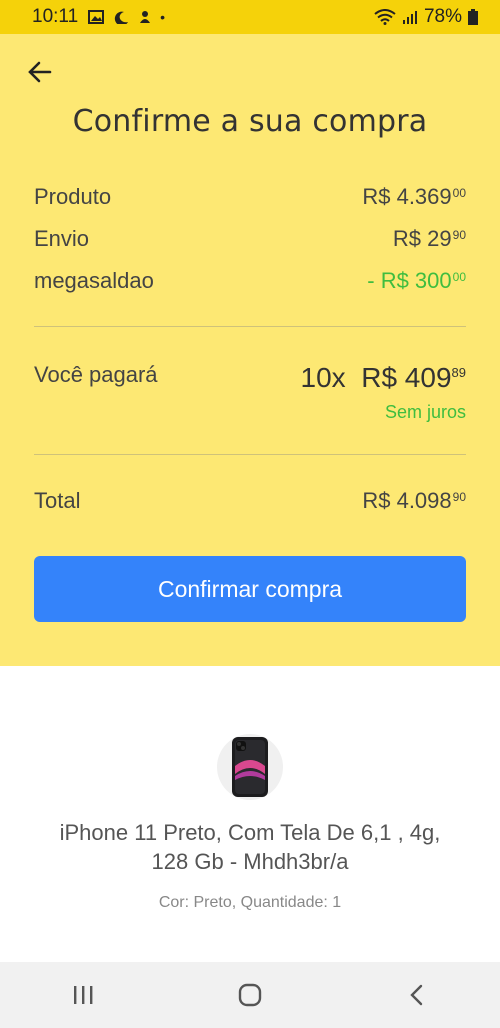 The height and width of the screenshot is (1028, 500). What do you see at coordinates (145, 17) in the screenshot?
I see `notification-icon` at bounding box center [145, 17].